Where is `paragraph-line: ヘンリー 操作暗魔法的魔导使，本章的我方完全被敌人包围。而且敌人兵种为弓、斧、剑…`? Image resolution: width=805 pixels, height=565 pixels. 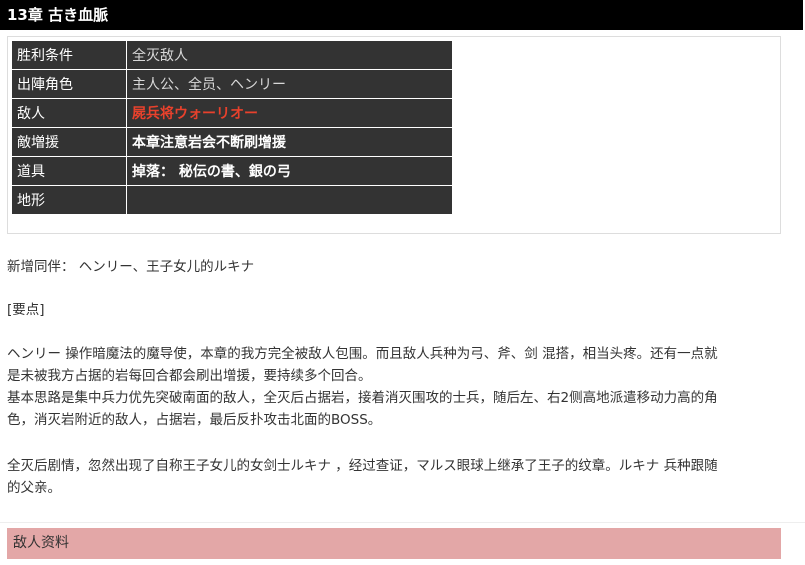
paragraph-line: ヘンリー 操作暗魔法的魔导使，本章的我方完全被敌人包围。而且敌人兵种为弓、斧、剑… is located at coordinates (362, 354).